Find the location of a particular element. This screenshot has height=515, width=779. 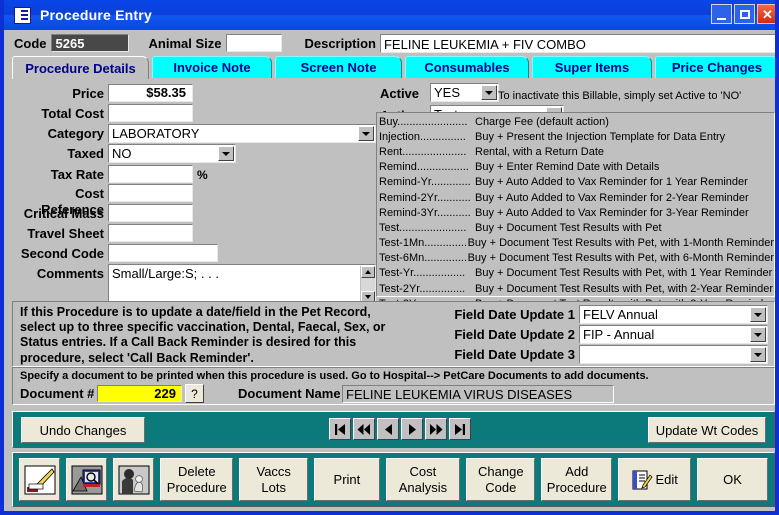

category-combo: LABORATORY is located at coordinates (242, 133).